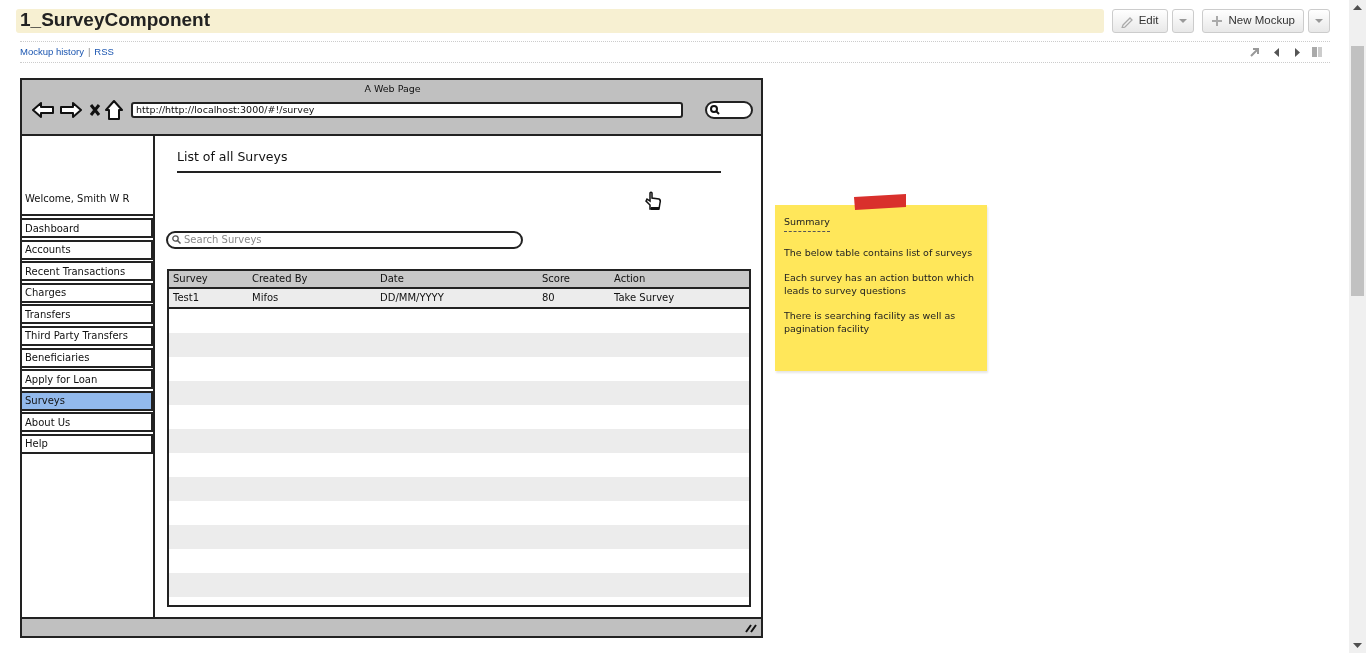  What do you see at coordinates (549, 298) in the screenshot?
I see `table-cell-text: 80` at bounding box center [549, 298].